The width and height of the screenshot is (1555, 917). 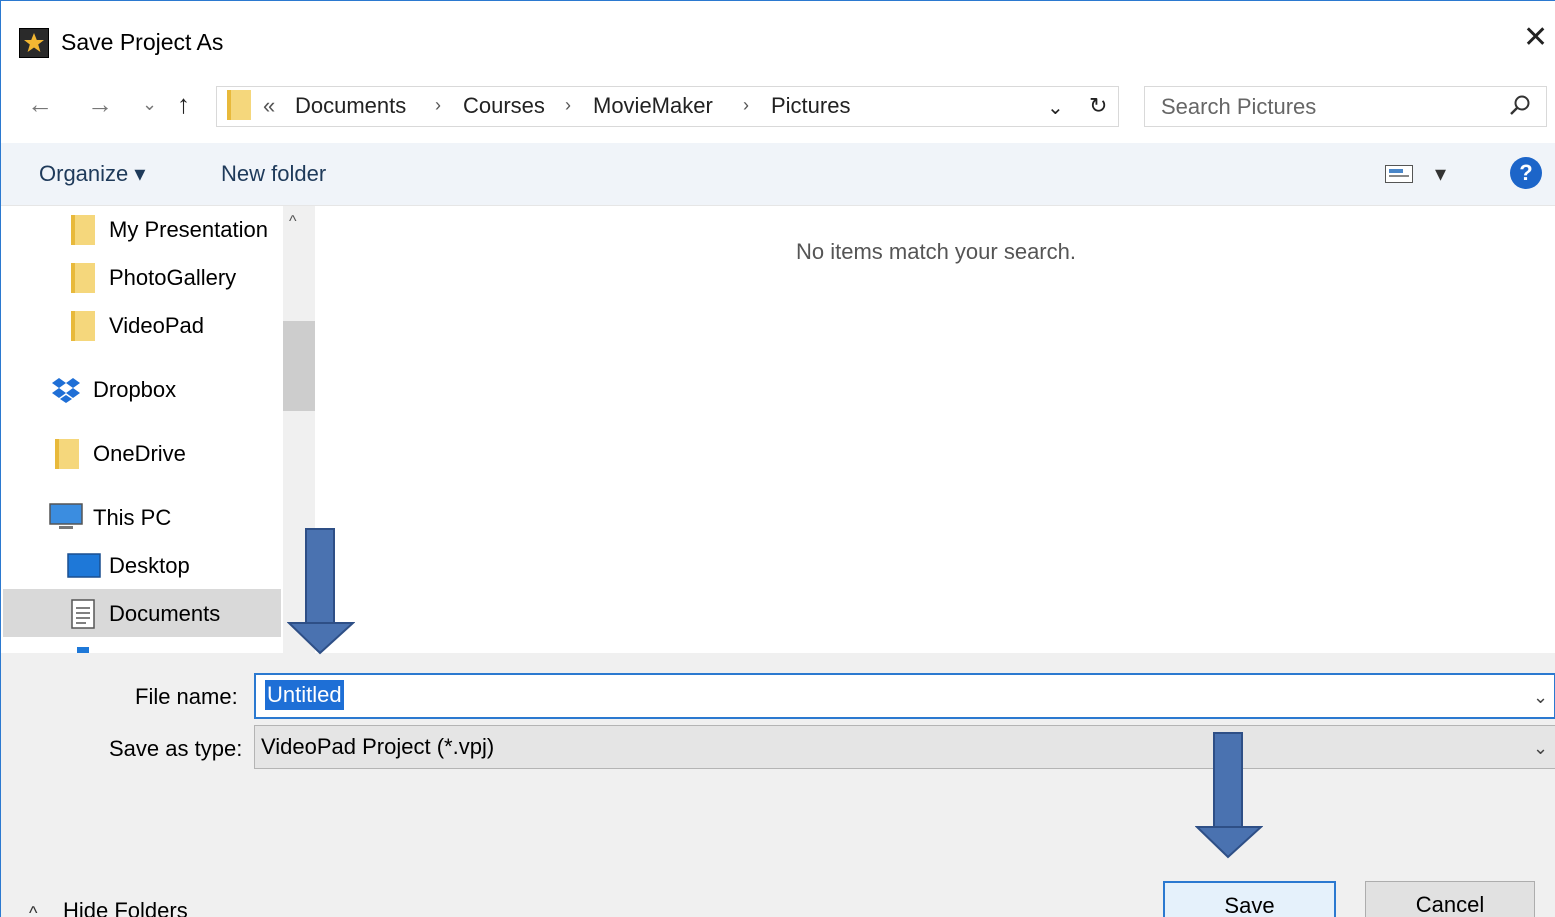 I want to click on file-name-label: File name:, so click(x=186, y=696).